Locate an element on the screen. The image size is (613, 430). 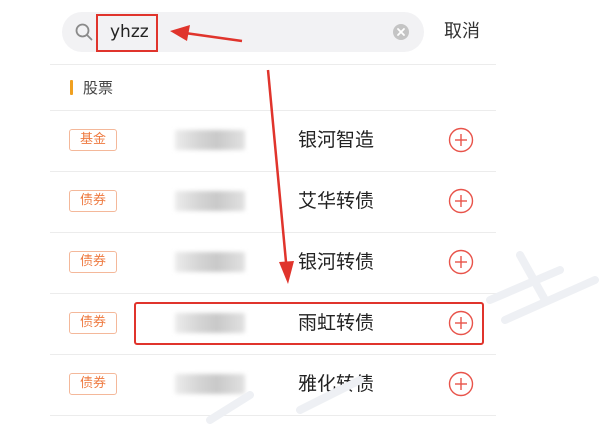
query-highlight-box is located at coordinates (127, 33).